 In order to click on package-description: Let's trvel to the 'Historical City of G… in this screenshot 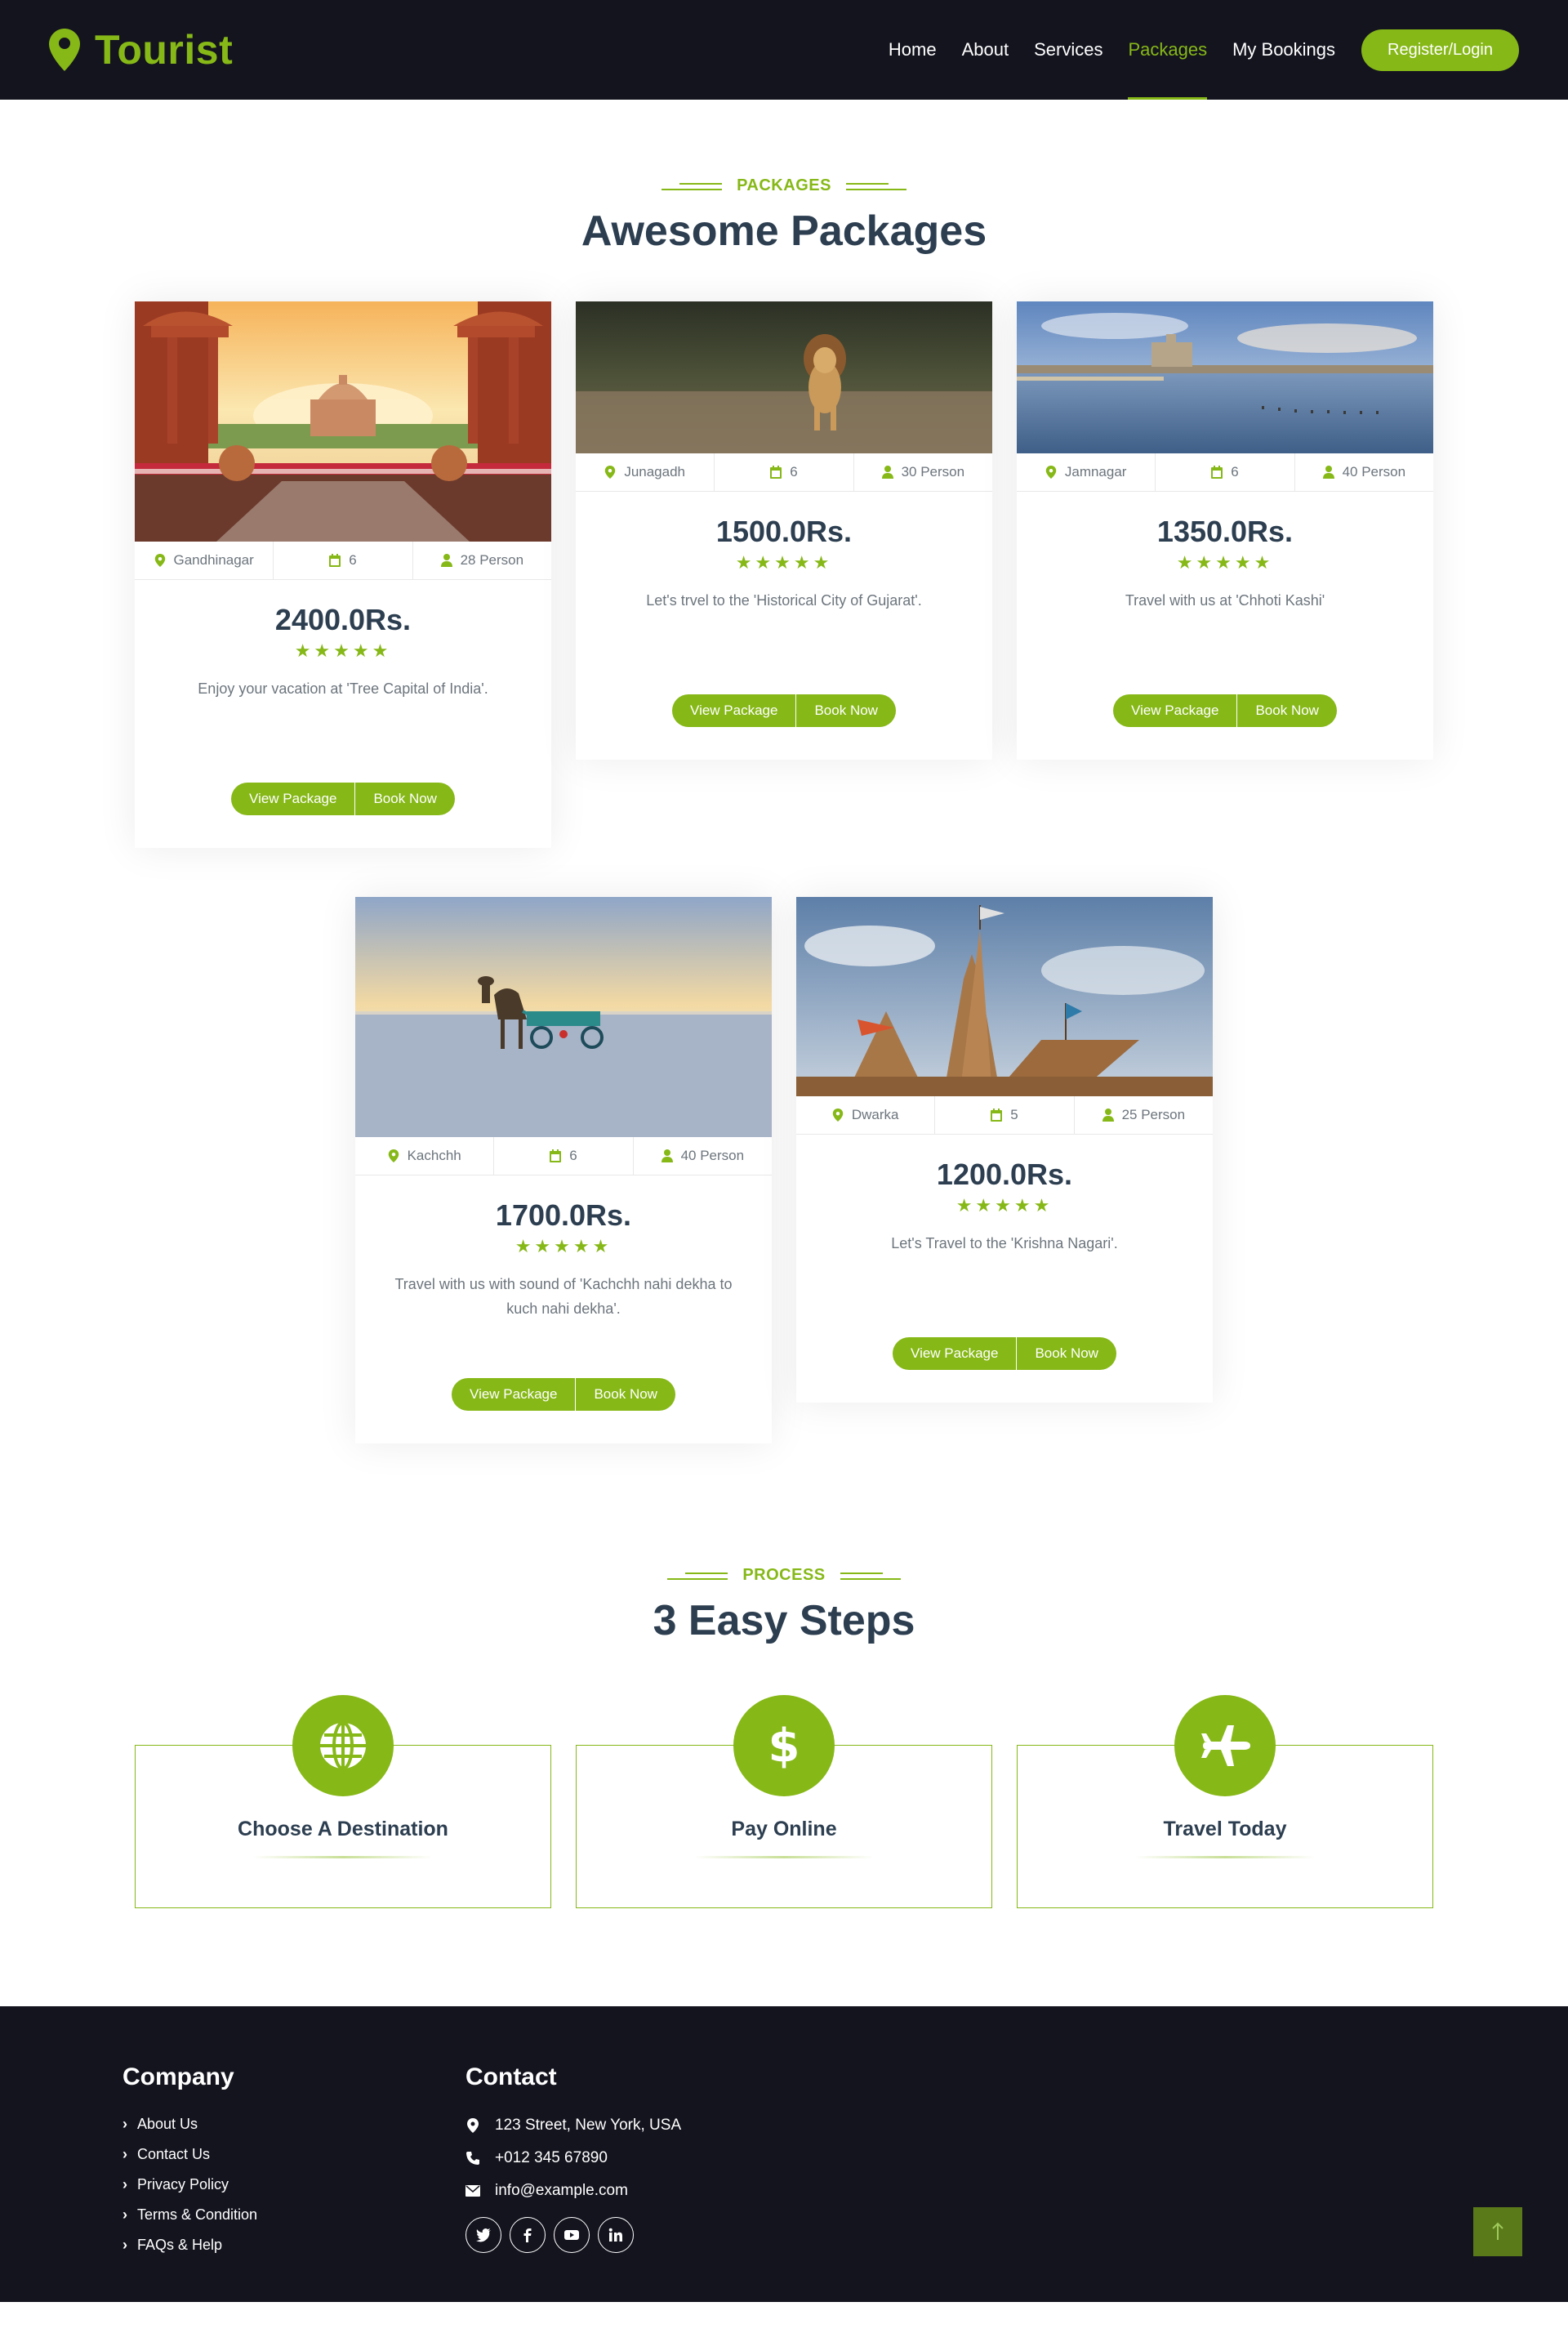, I will do `click(784, 600)`.